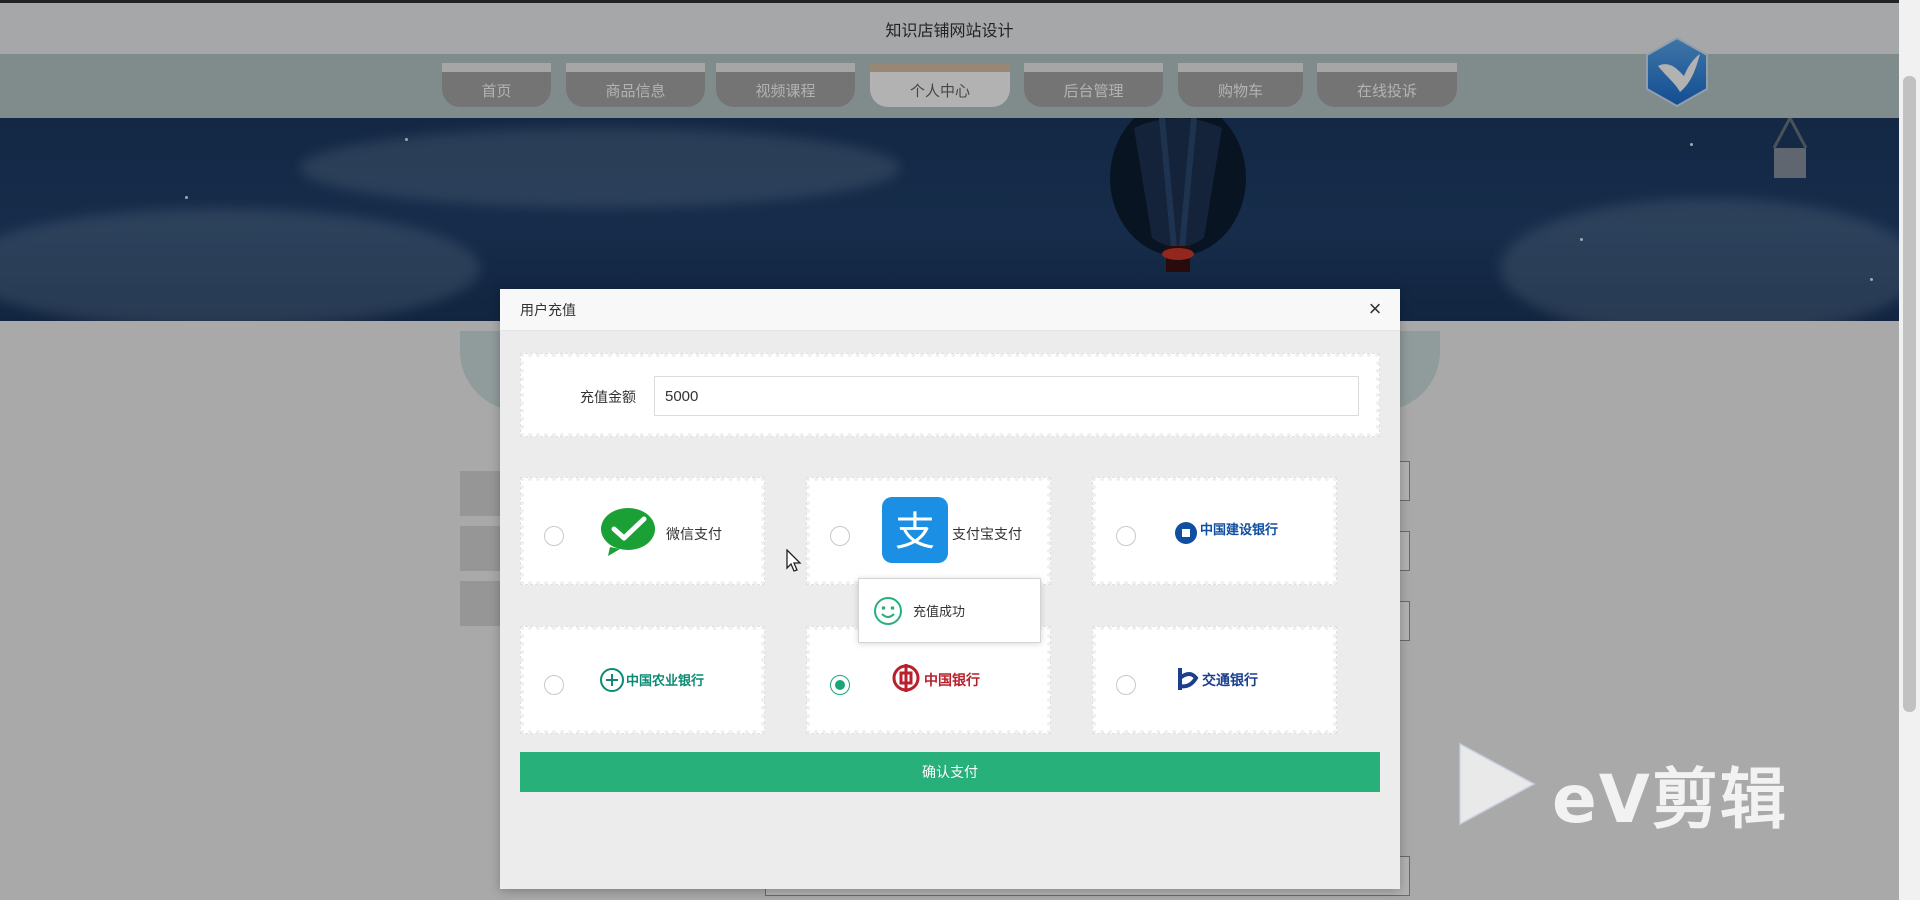  What do you see at coordinates (665, 680) in the screenshot?
I see `payment-label-abc: 中国农业银行` at bounding box center [665, 680].